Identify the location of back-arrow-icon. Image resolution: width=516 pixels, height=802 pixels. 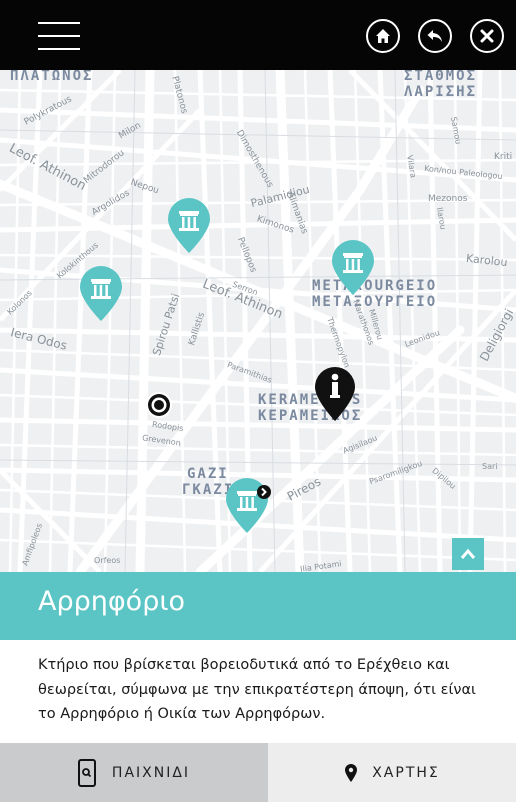
(434, 36).